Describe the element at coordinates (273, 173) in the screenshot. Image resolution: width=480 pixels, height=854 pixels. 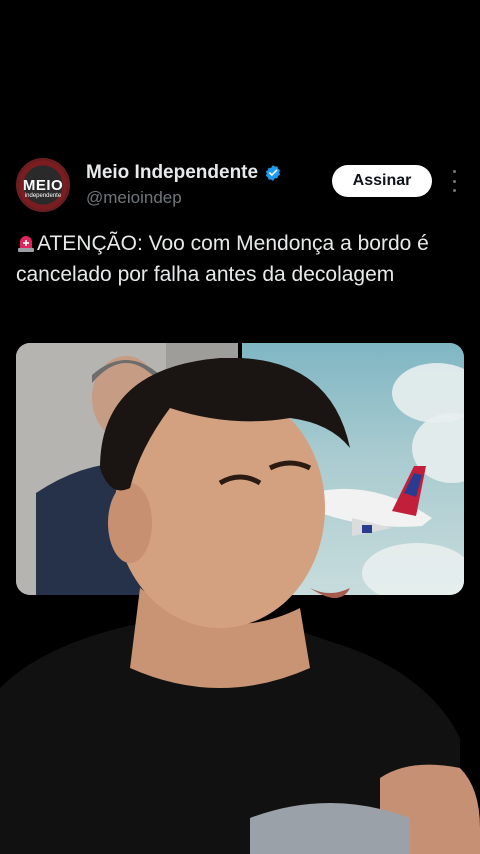
I see `verified-badge-icon` at that location.